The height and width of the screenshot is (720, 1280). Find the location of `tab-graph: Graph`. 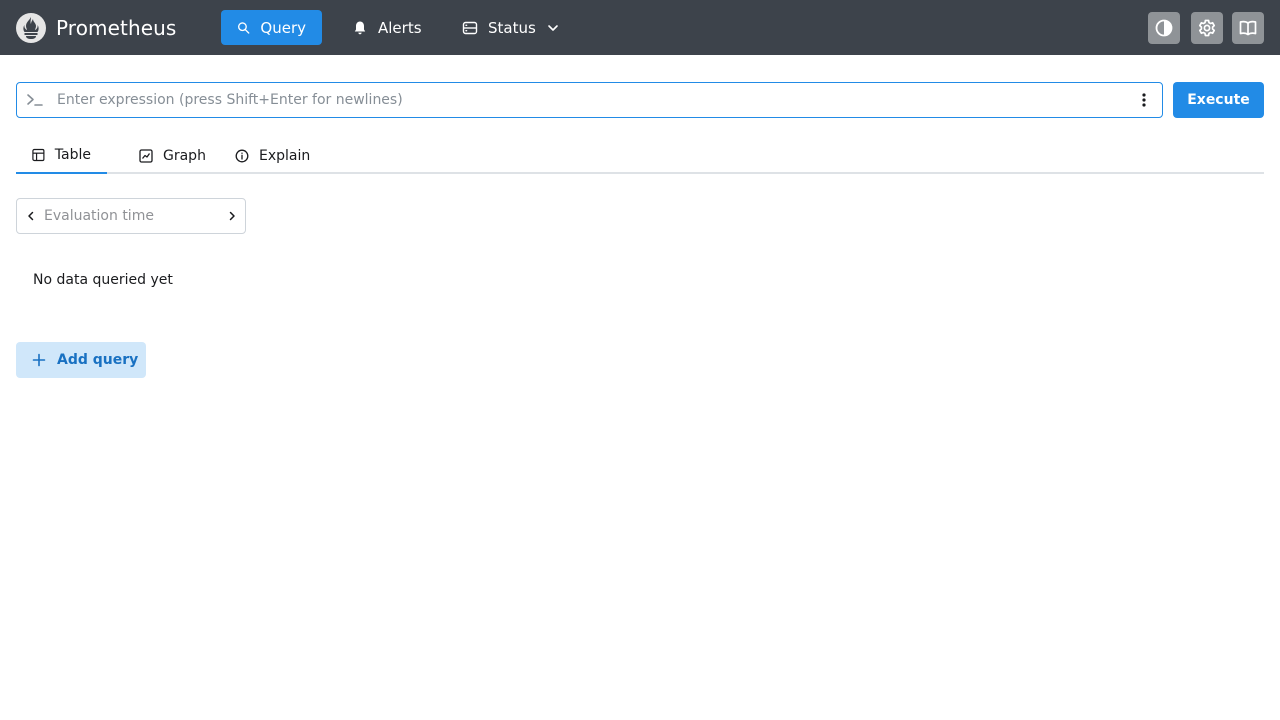

tab-graph: Graph is located at coordinates (172, 155).